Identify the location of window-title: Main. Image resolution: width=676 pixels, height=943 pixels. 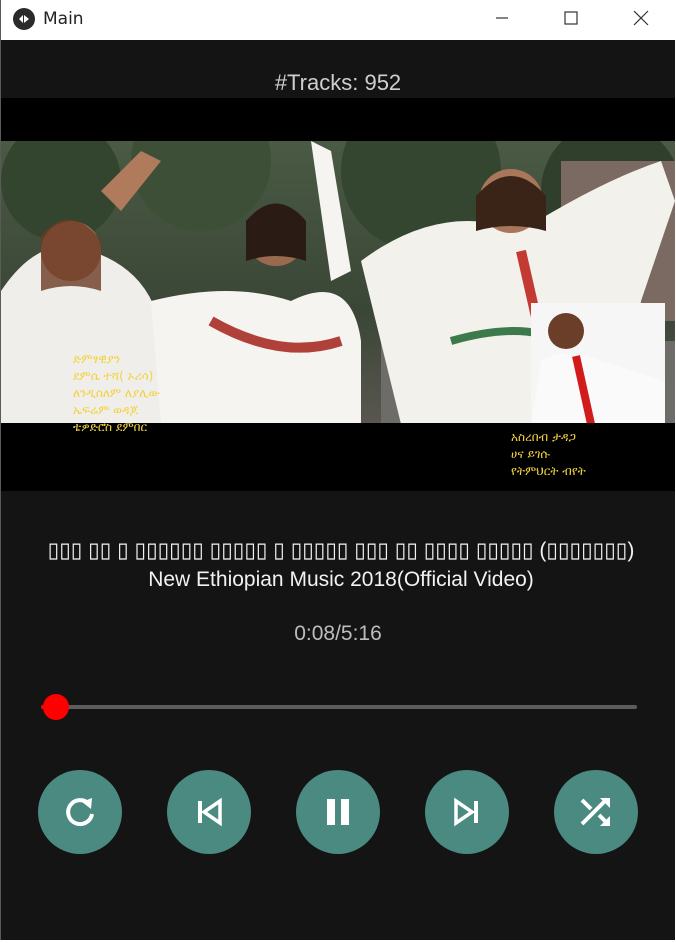
(63, 19).